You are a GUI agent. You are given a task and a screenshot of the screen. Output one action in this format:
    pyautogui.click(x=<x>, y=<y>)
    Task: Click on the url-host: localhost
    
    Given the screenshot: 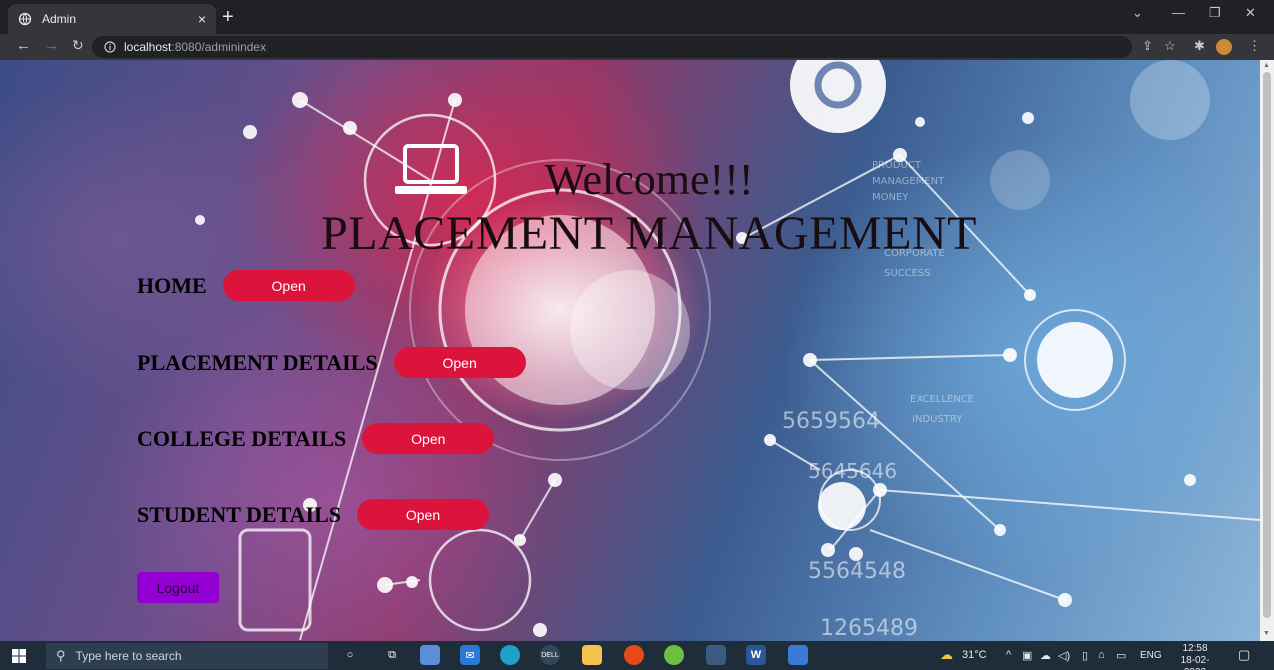 What is the action you would take?
    pyautogui.click(x=148, y=47)
    